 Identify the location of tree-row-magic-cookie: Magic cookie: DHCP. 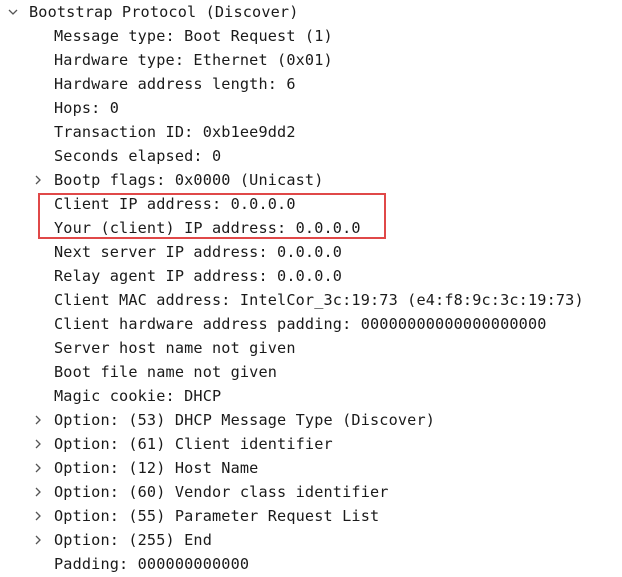
(311, 396).